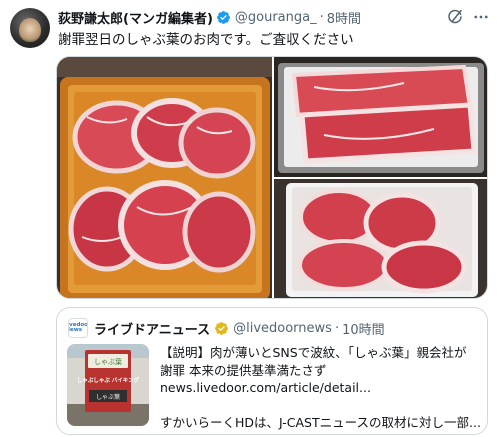  Describe the element at coordinates (363, 328) in the screenshot. I see `quoted-tweet-timestamp: 10時間` at that location.